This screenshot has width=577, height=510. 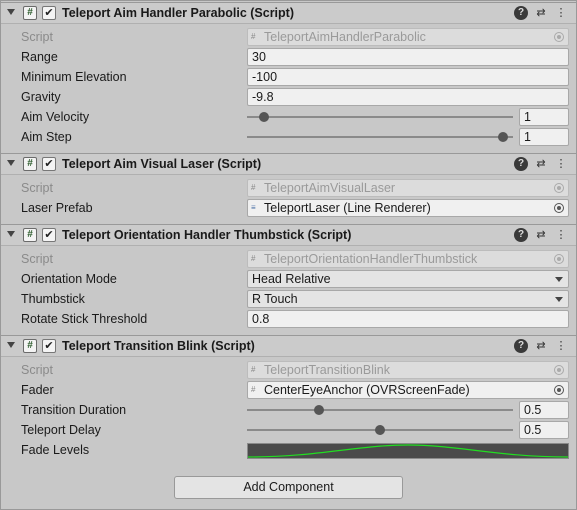 I want to click on laser-prefab-label: Laser Prefab, so click(x=57, y=208).